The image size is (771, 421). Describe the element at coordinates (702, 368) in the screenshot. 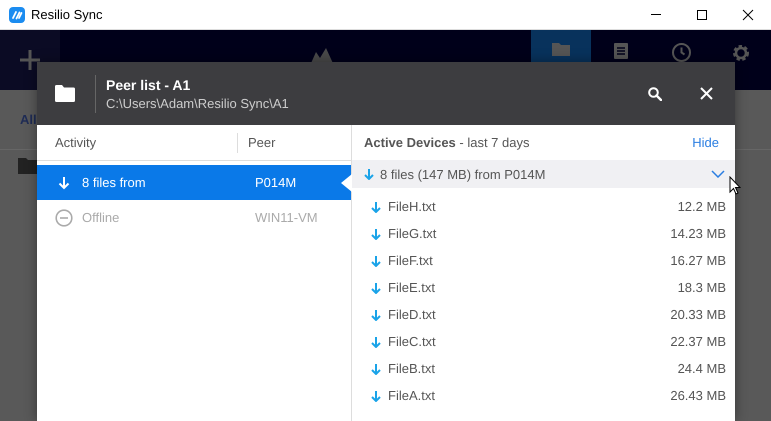

I see `file-size: 24.4 MB` at that location.